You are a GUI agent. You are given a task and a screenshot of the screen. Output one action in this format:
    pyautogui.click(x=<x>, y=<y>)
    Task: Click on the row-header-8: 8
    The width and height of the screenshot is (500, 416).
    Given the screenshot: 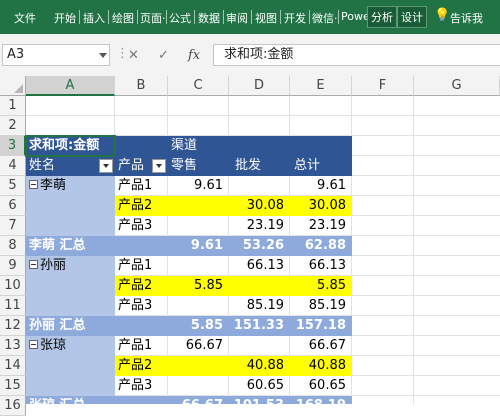 What is the action you would take?
    pyautogui.click(x=13, y=246)
    